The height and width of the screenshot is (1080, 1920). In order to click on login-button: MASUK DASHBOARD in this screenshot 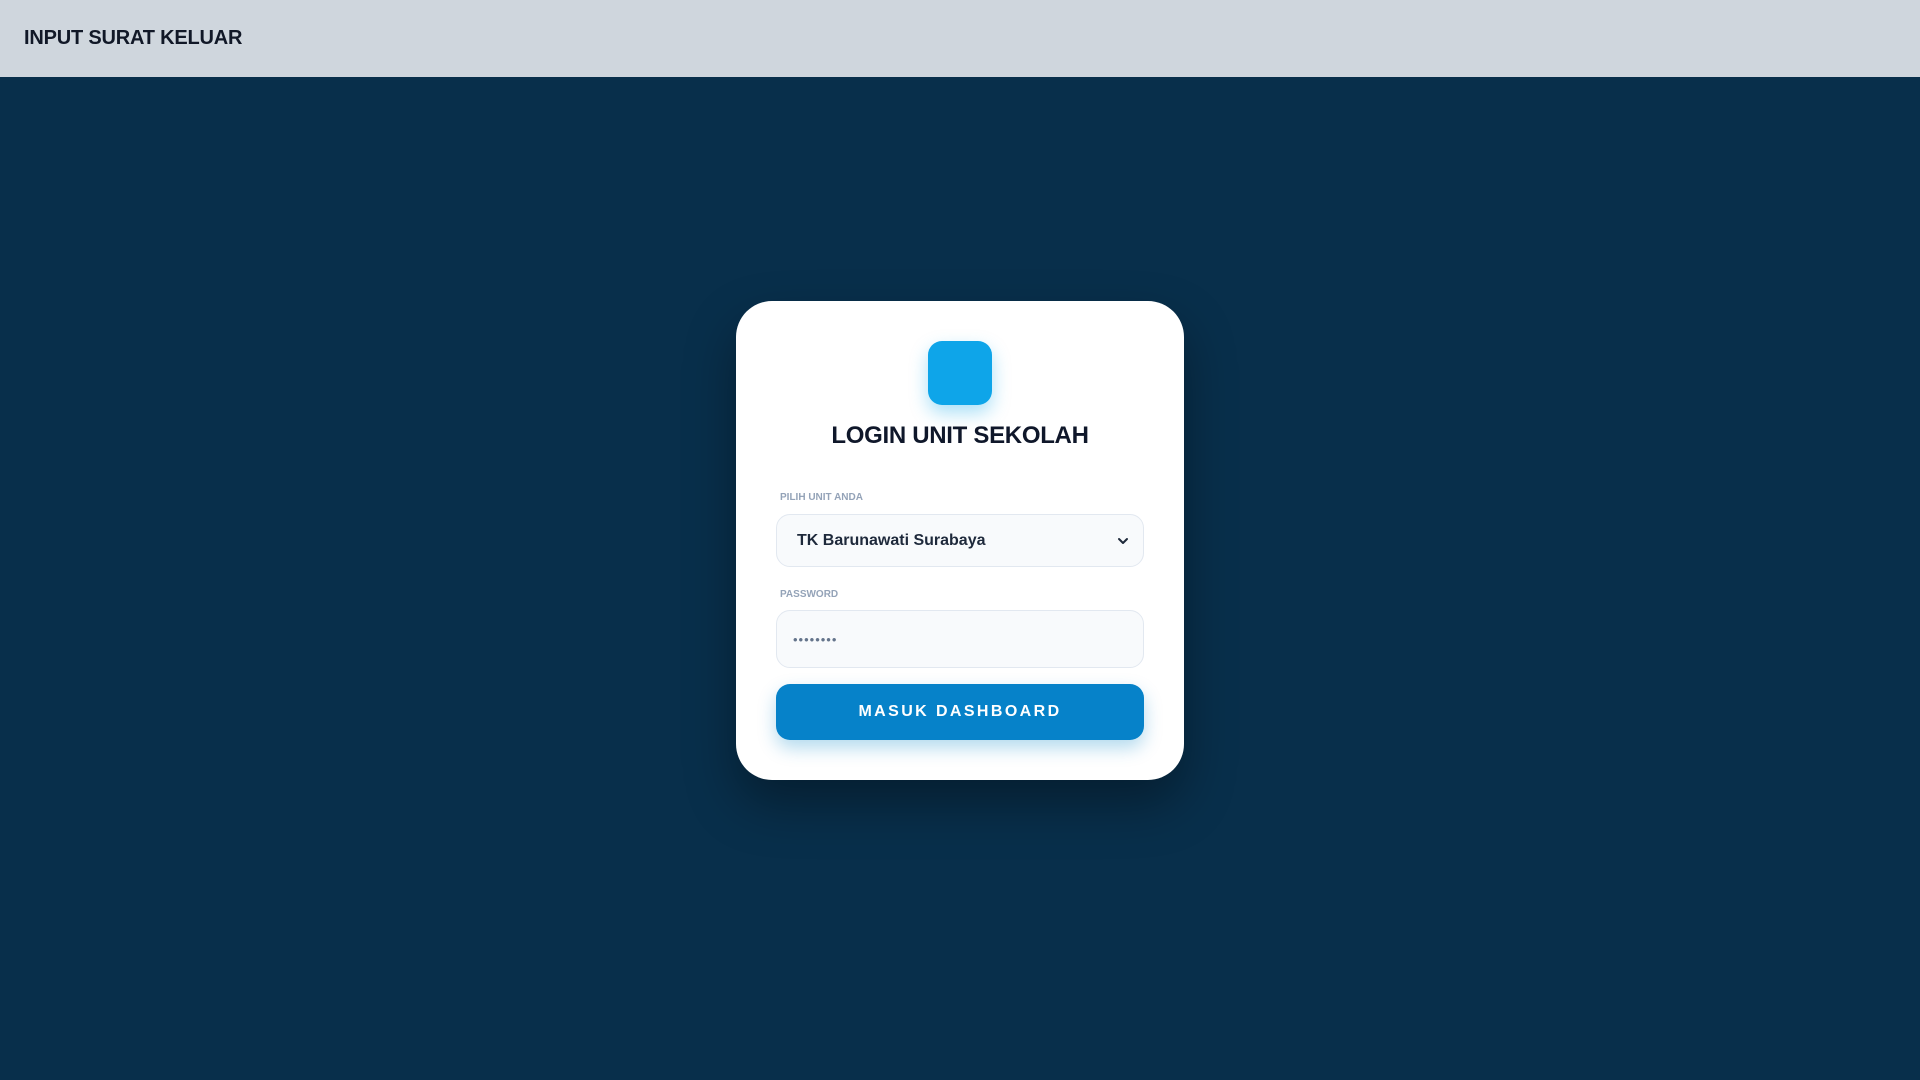, I will do `click(960, 712)`.